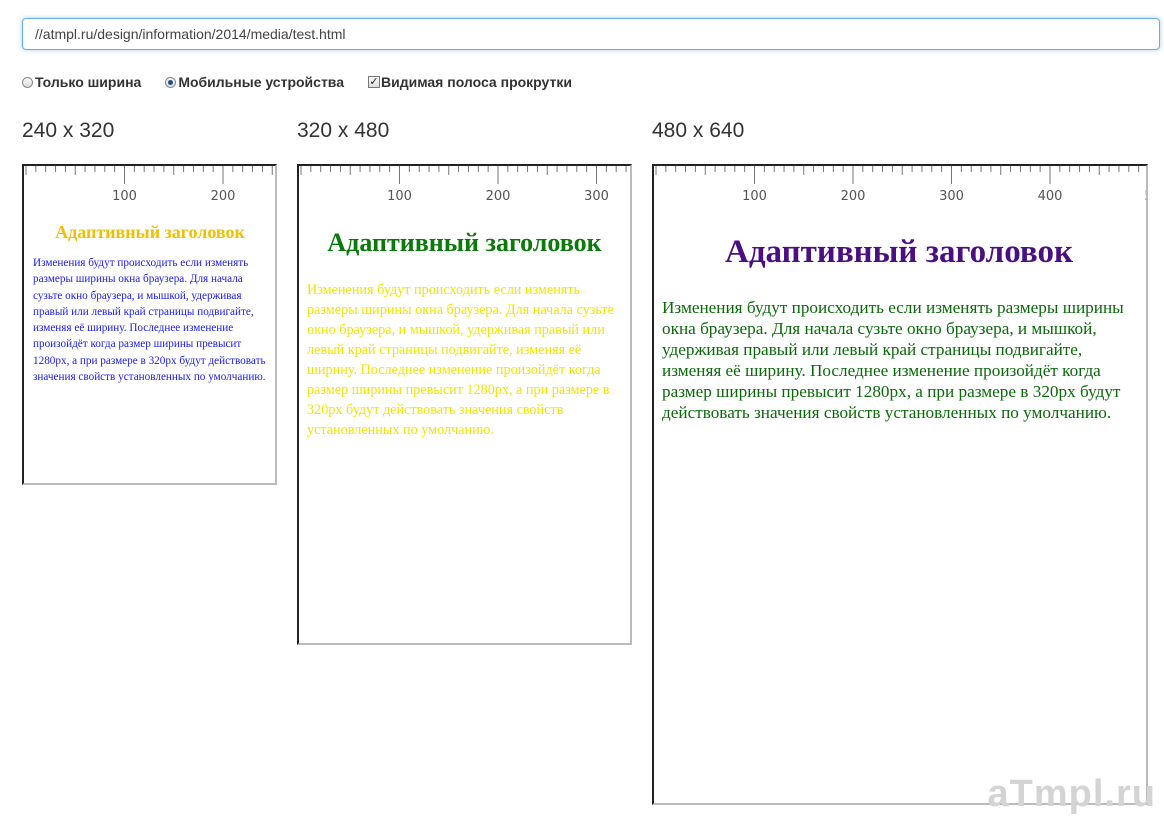  What do you see at coordinates (171, 82) in the screenshot?
I see `mobile-devices-radio` at bounding box center [171, 82].